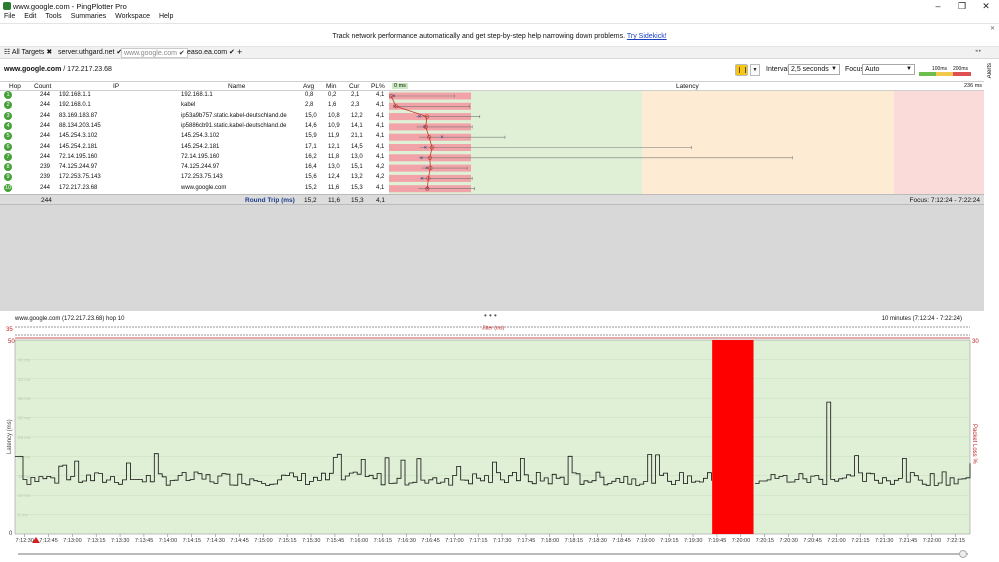  I want to click on hop-number-badge: 1, so click(8, 95).